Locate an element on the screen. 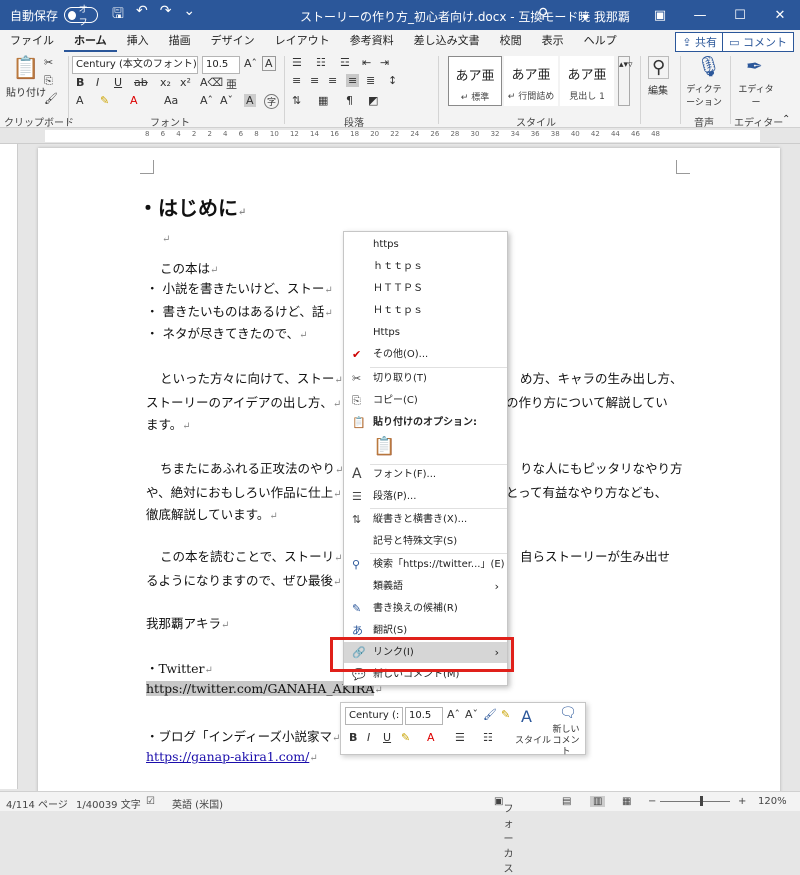 The width and height of the screenshot is (800, 875). page-count: 4/114 ページ is located at coordinates (37, 803).